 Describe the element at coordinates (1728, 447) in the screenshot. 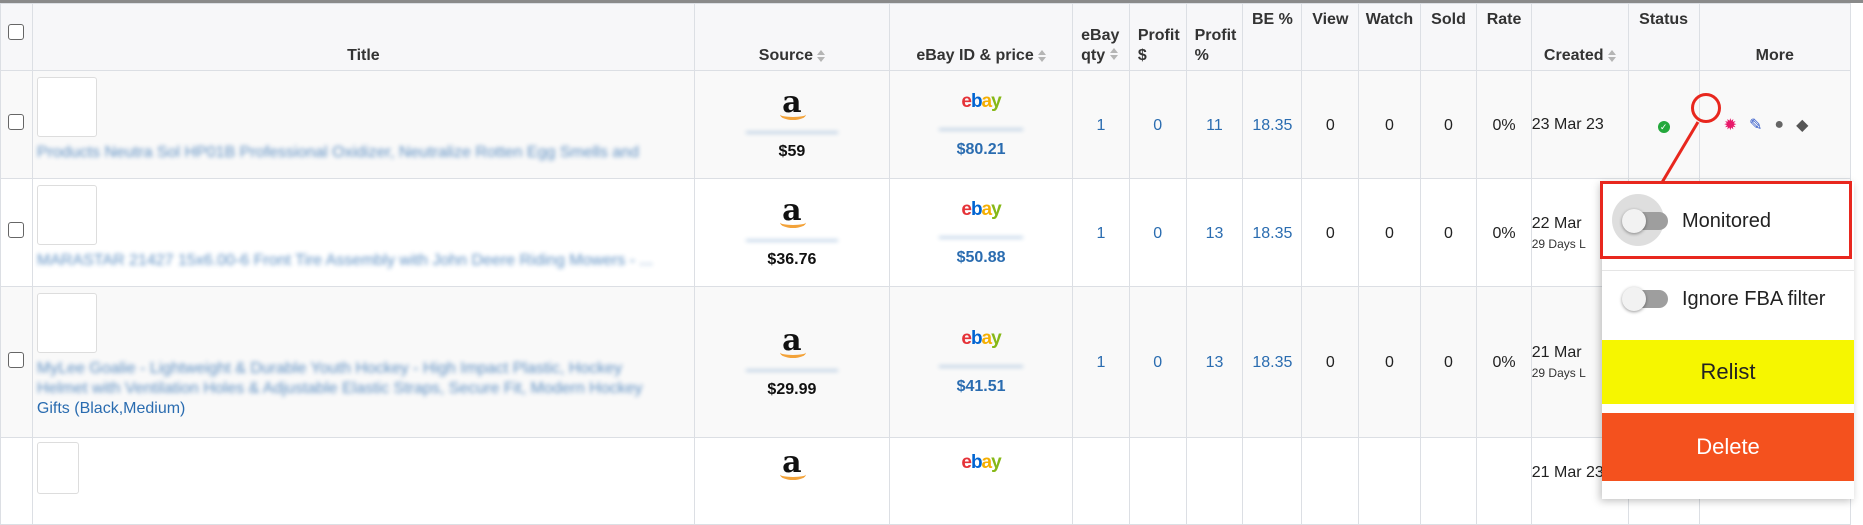

I see `delete-button: Delete` at that location.